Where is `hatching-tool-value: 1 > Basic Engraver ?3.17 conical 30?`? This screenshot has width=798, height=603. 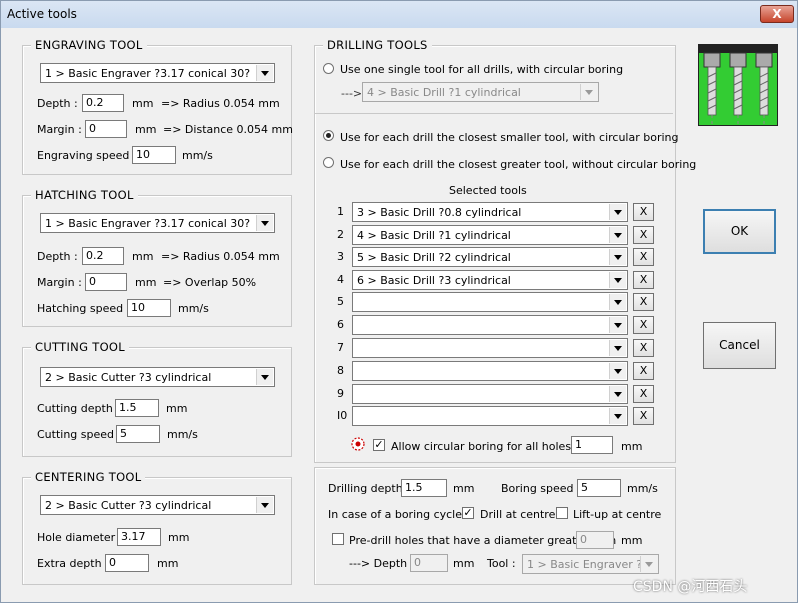 hatching-tool-value: 1 > Basic Engraver ?3.17 conical 30? is located at coordinates (148, 223).